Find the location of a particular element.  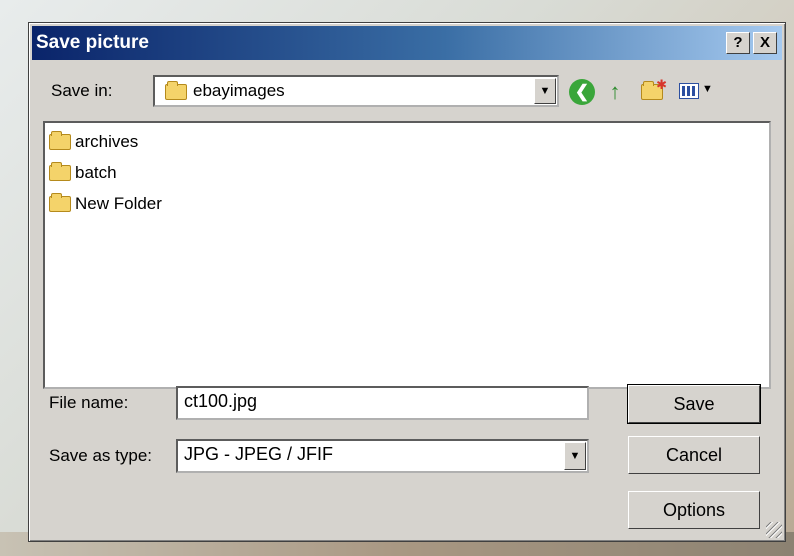

list-item-label: archives is located at coordinates (107, 141).